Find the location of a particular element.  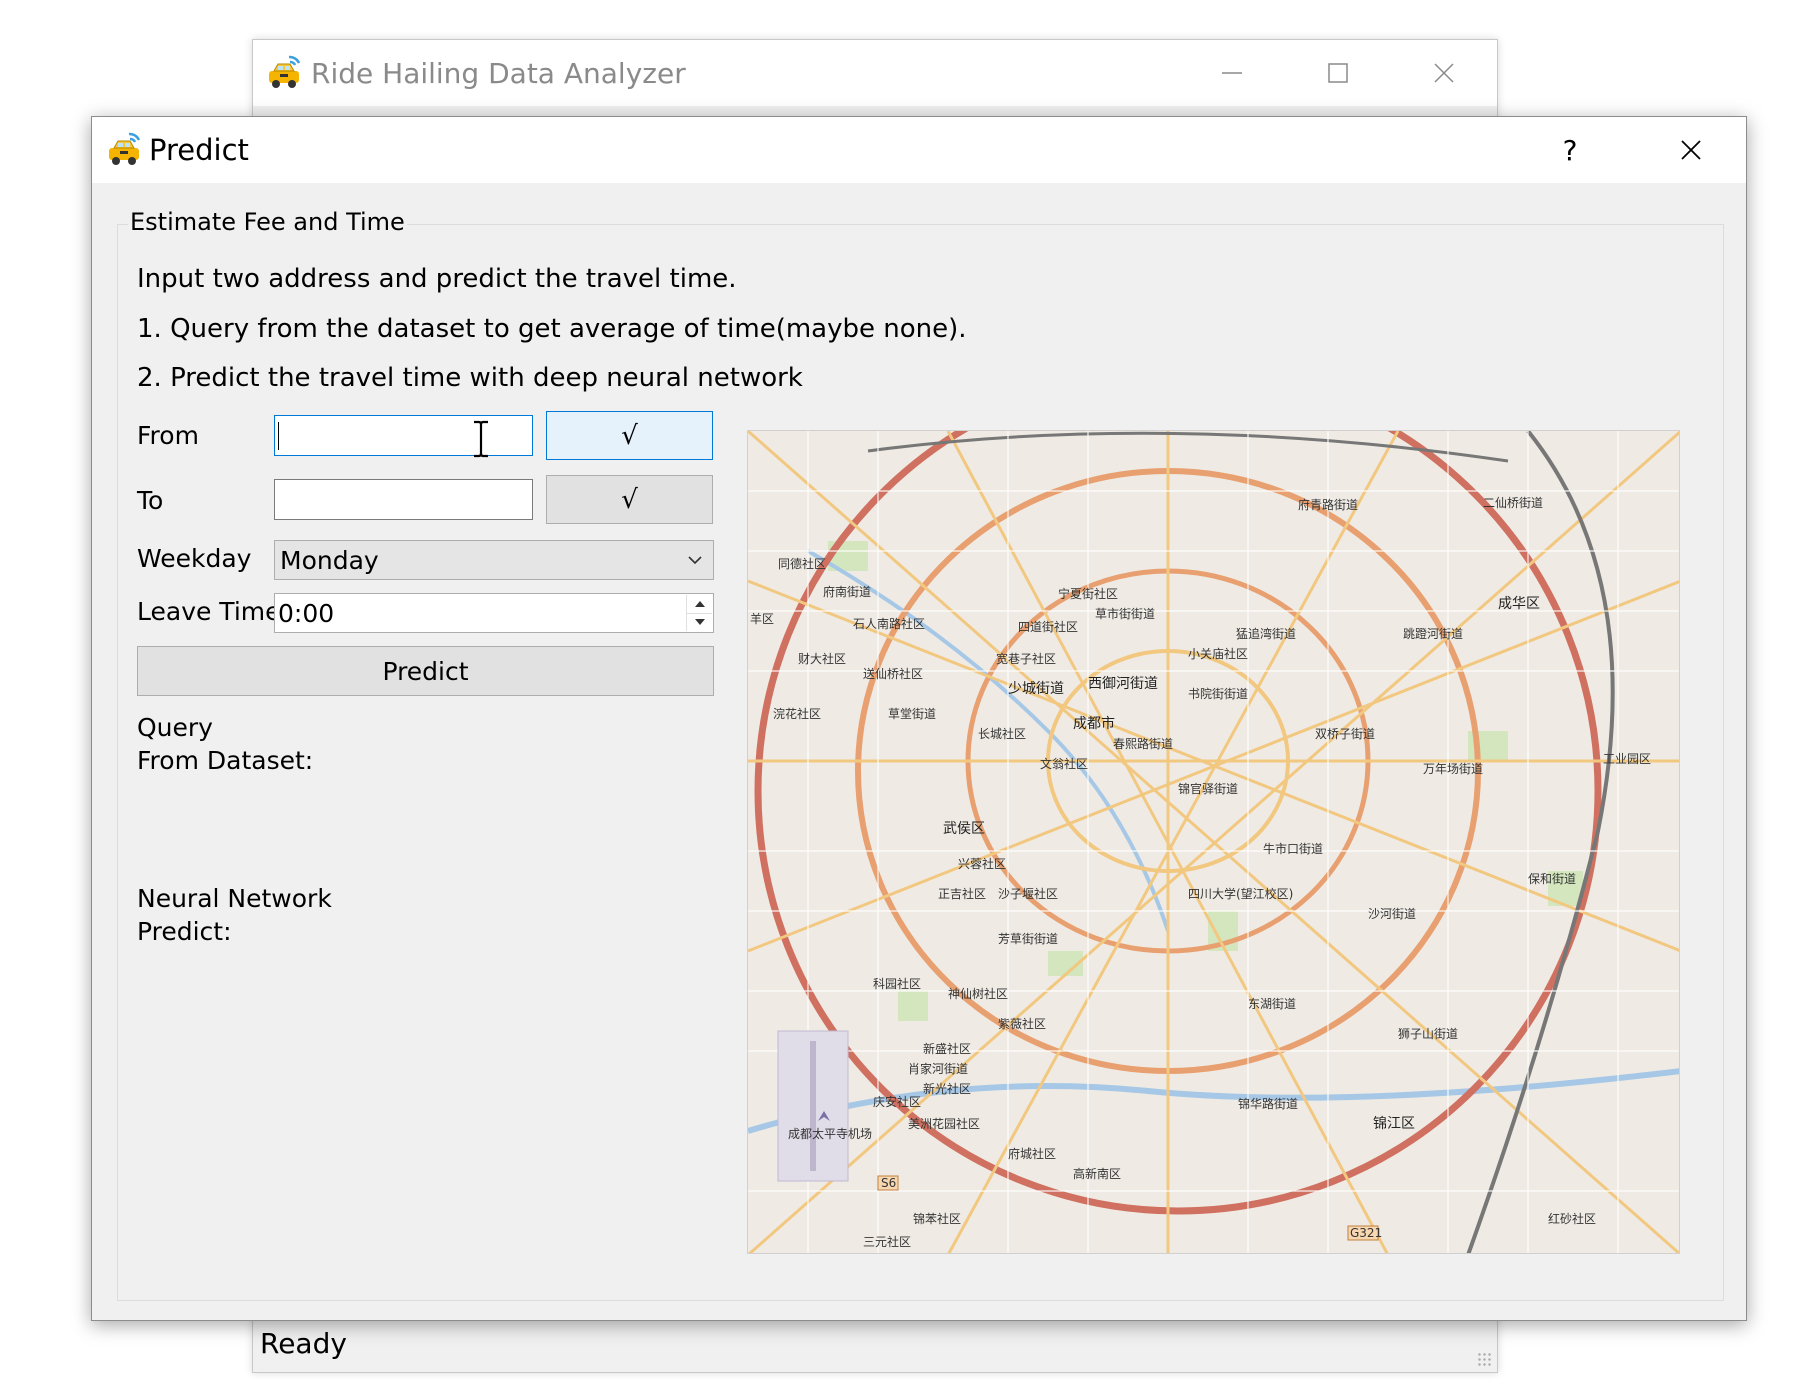

map-place-label: 少城街道 is located at coordinates (1036, 689).